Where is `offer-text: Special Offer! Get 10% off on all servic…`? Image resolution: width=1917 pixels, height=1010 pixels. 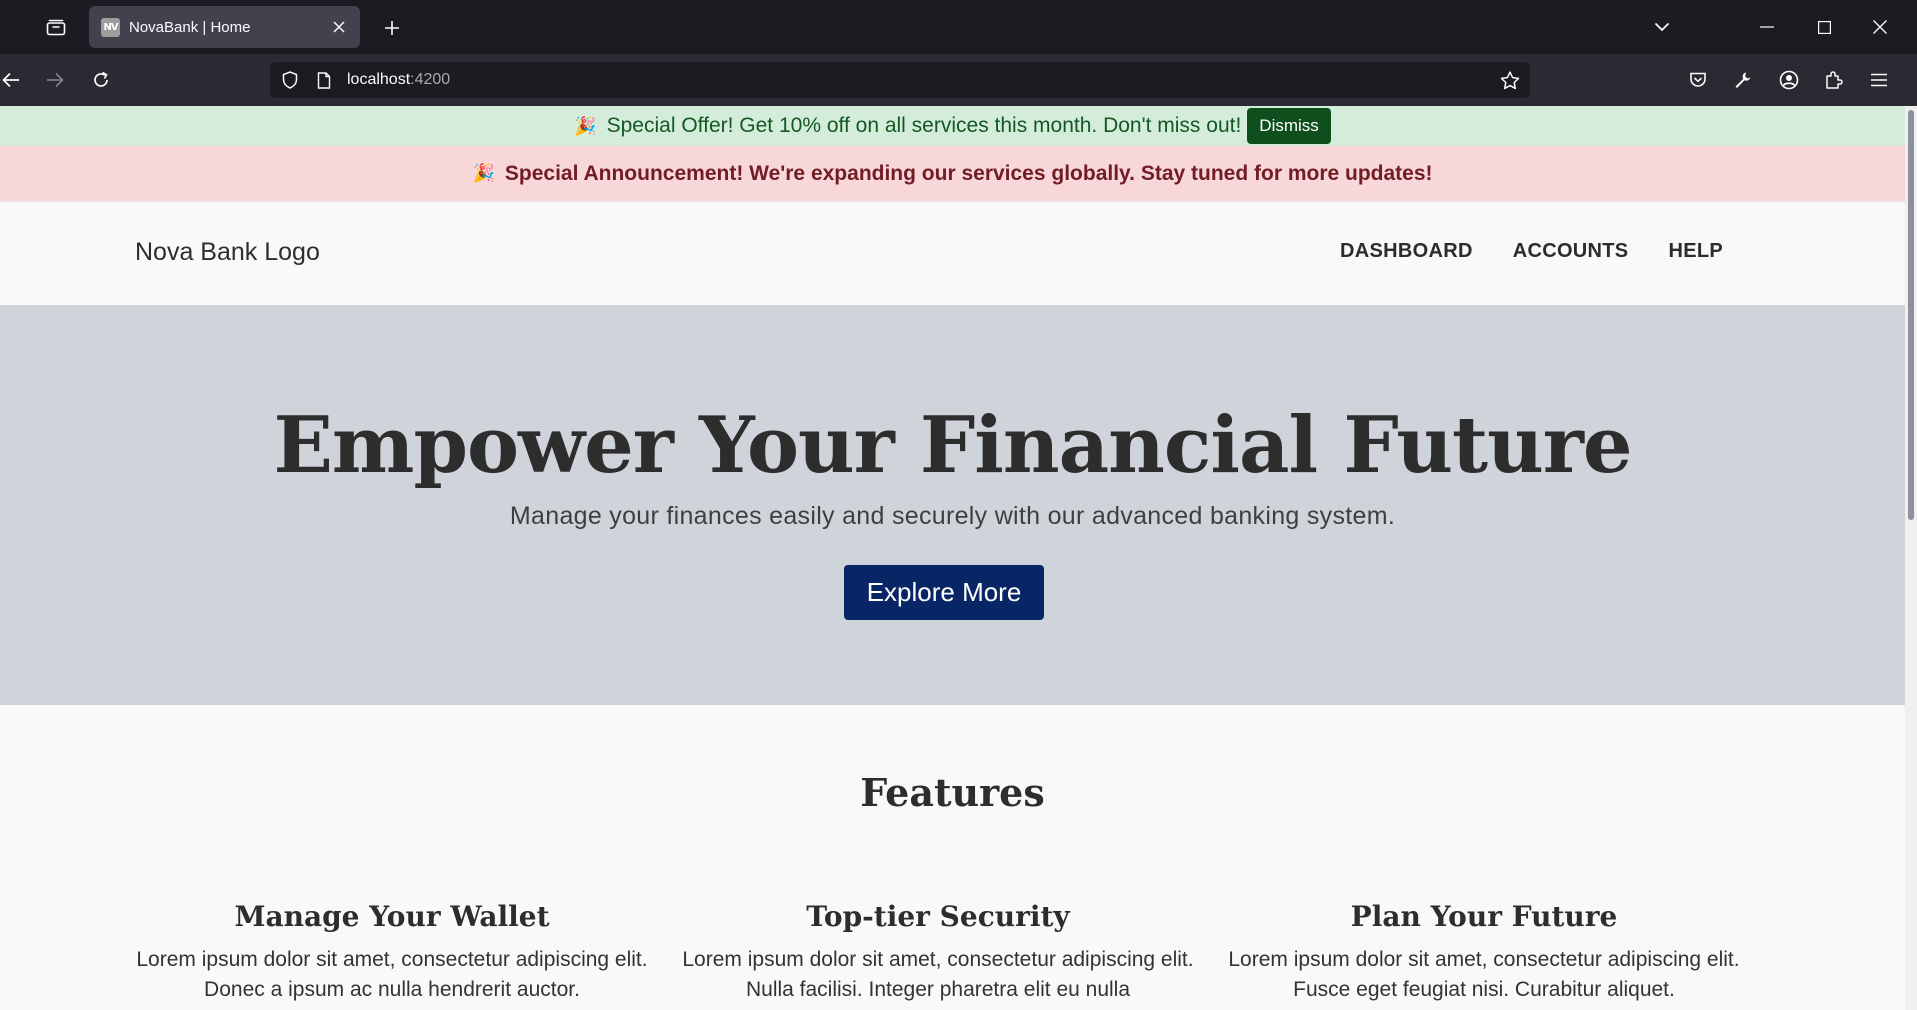
offer-text: Special Offer! Get 10% off on all servic… is located at coordinates (924, 125).